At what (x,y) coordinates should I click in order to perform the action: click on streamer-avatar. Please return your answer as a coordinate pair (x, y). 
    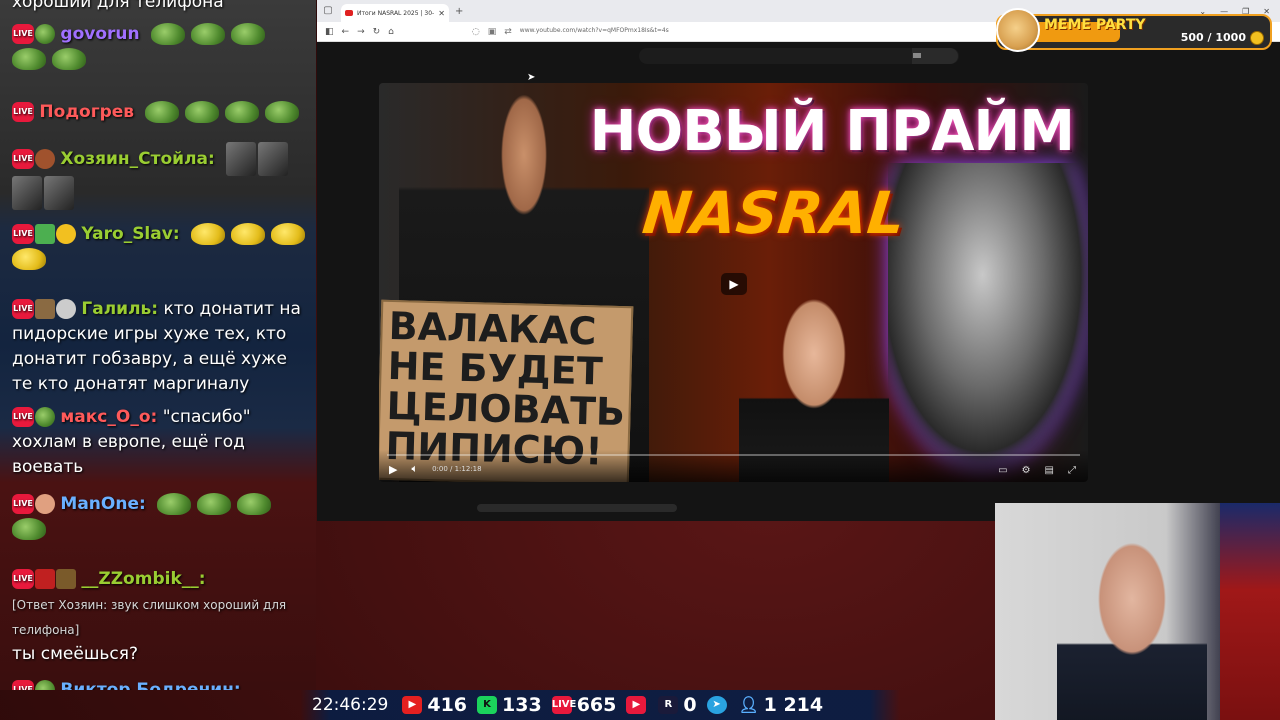
    Looking at the image, I should click on (1132, 621).